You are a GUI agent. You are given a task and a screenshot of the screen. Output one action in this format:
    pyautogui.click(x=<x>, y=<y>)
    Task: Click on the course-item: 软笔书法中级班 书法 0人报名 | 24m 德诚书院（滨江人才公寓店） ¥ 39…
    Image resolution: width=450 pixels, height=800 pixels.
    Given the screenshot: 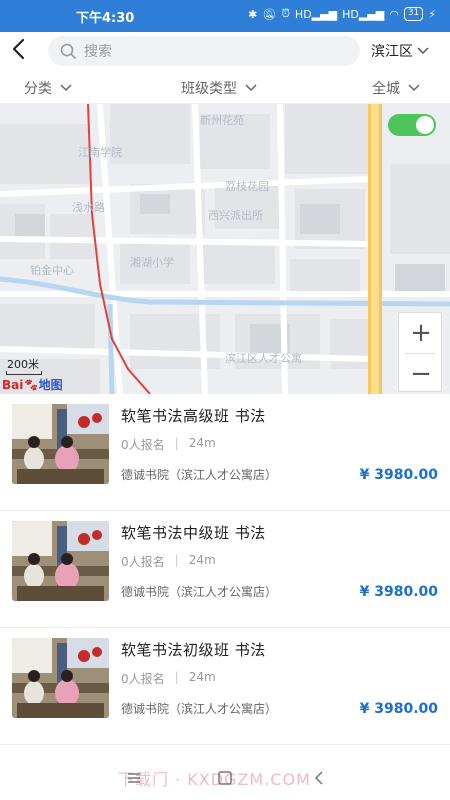 What is the action you would take?
    pyautogui.click(x=225, y=569)
    